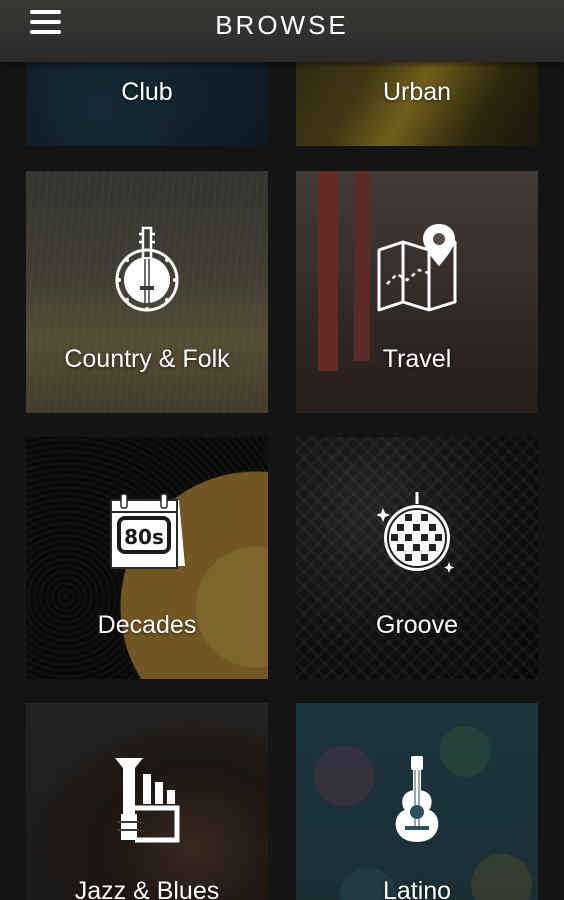 This screenshot has width=564, height=900. I want to click on trumpet-icon, so click(147, 800).